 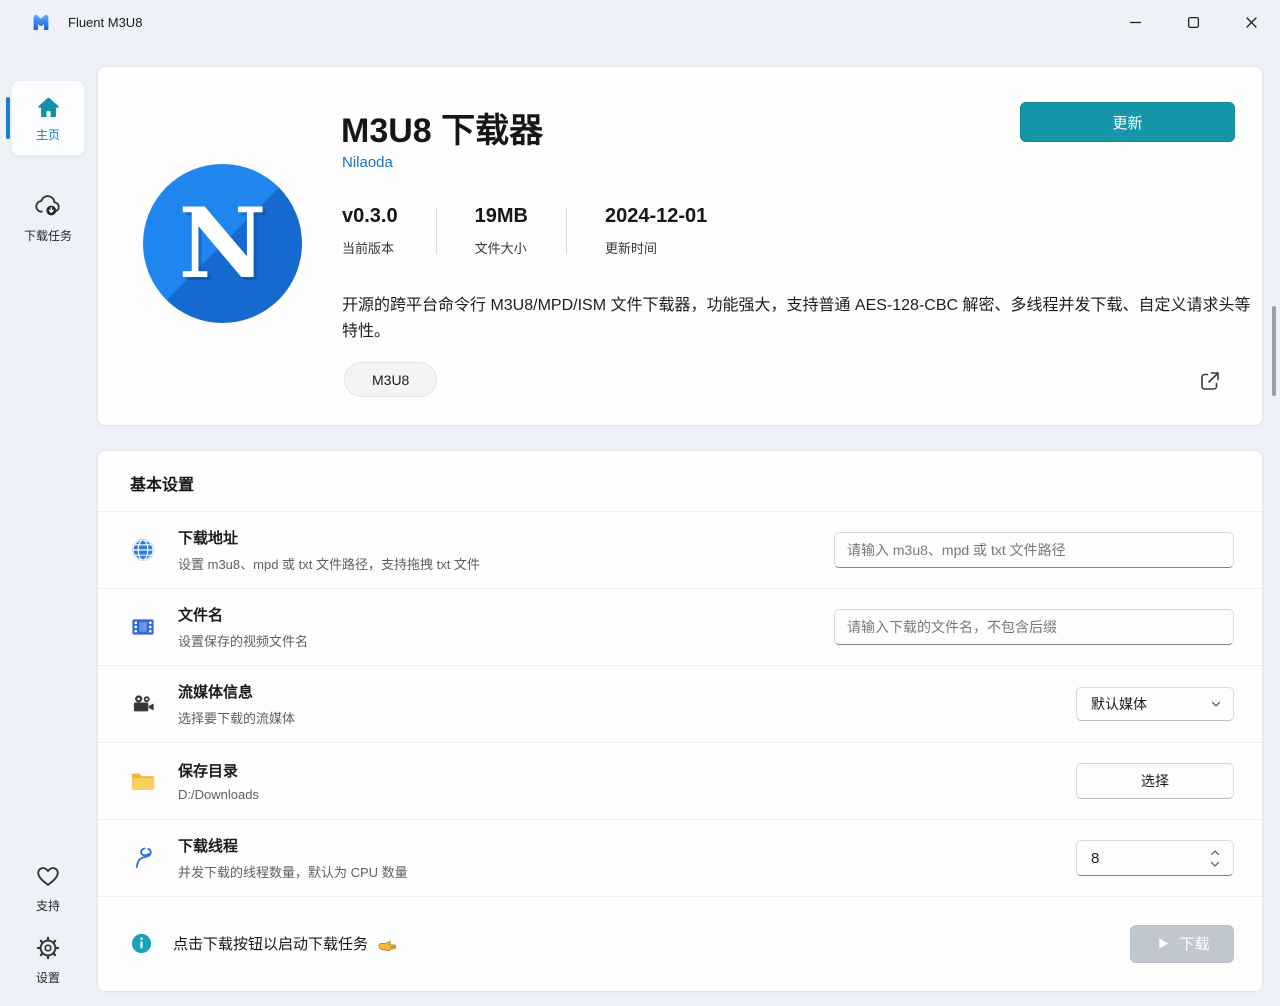 What do you see at coordinates (501, 231) in the screenshot?
I see `stat-filesize: 19MB 文件大小` at bounding box center [501, 231].